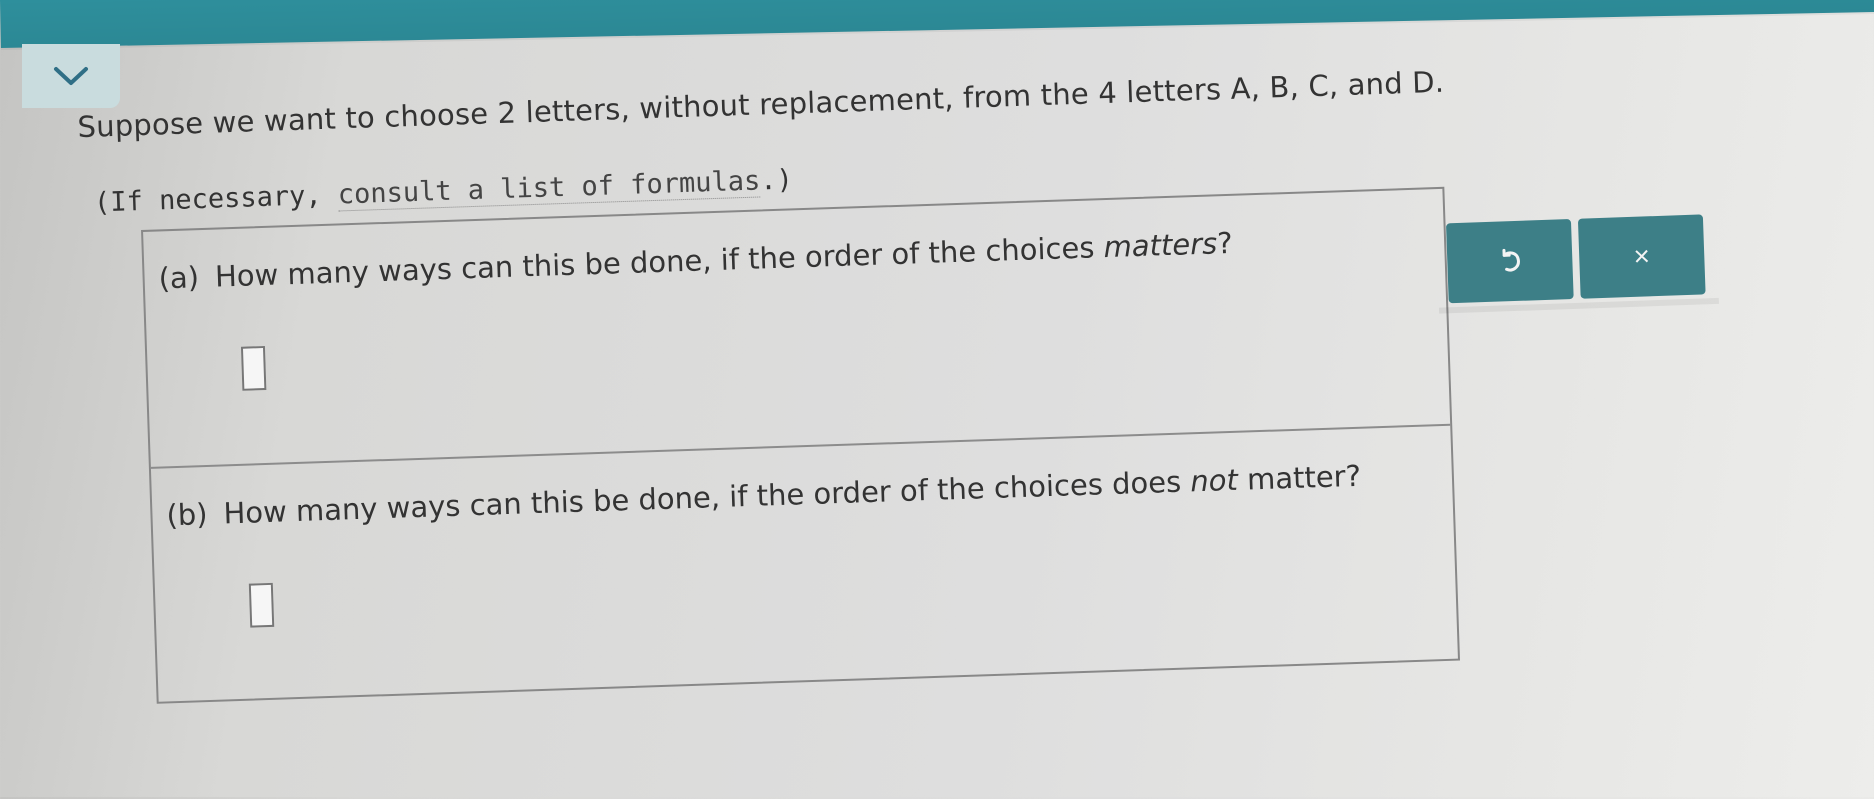  I want to click on question-a-end: ?, so click(1225, 243).